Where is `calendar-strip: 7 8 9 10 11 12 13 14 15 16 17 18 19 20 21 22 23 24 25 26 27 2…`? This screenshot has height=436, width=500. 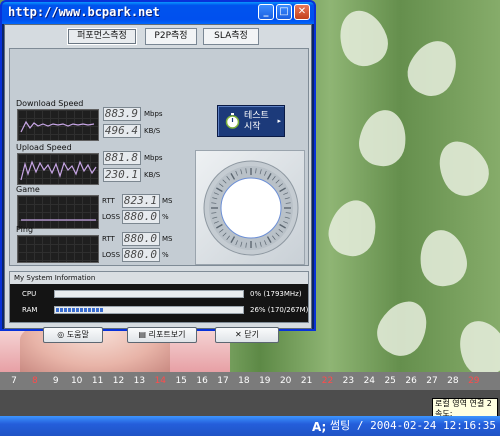
calendar-strip: 7 8 9 10 11 12 13 14 15 16 17 18 19 20 21 22 23 24 25 26 27 2… is located at coordinates (250, 381).